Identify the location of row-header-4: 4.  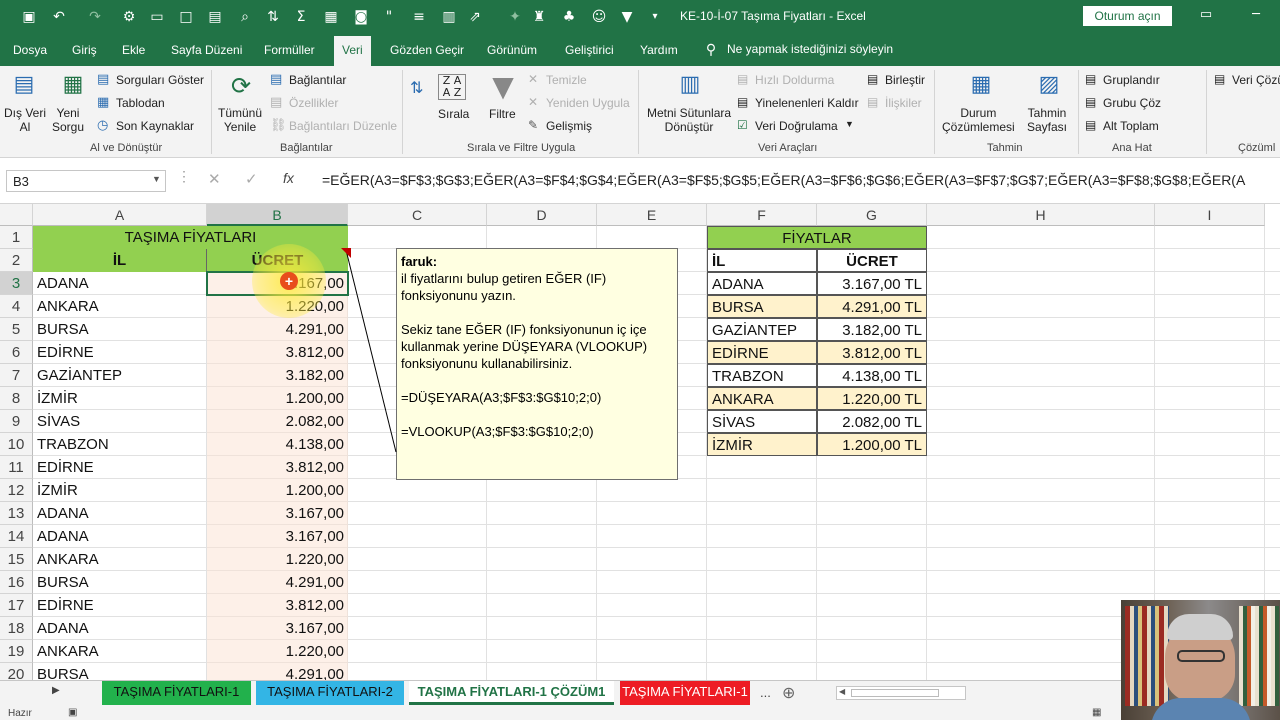
(16, 306).